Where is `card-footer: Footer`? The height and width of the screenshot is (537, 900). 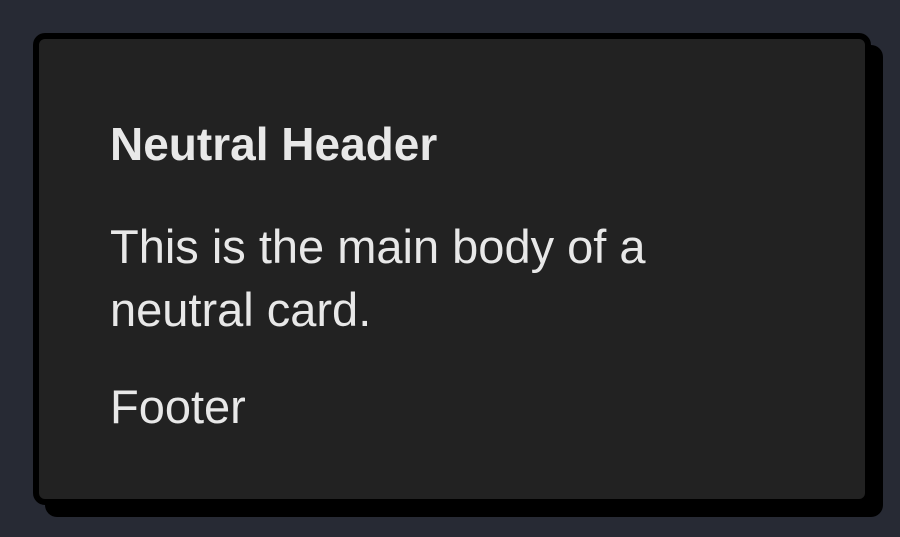 card-footer: Footer is located at coordinates (178, 406).